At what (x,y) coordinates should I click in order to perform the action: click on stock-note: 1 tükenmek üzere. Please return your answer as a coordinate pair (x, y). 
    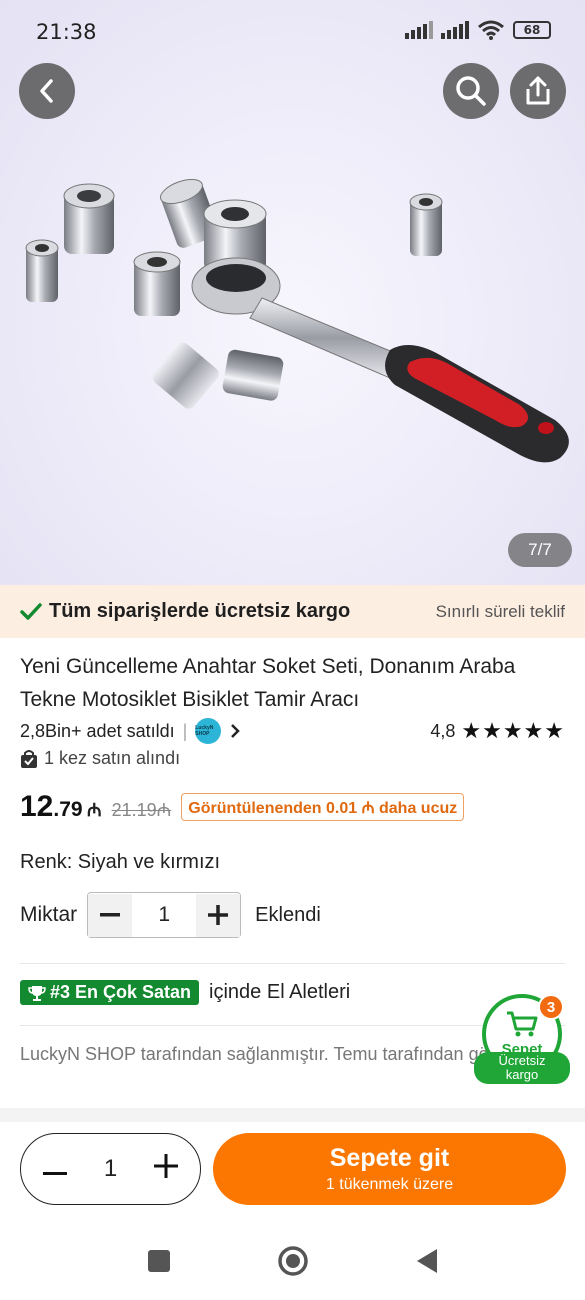
    Looking at the image, I should click on (389, 1184).